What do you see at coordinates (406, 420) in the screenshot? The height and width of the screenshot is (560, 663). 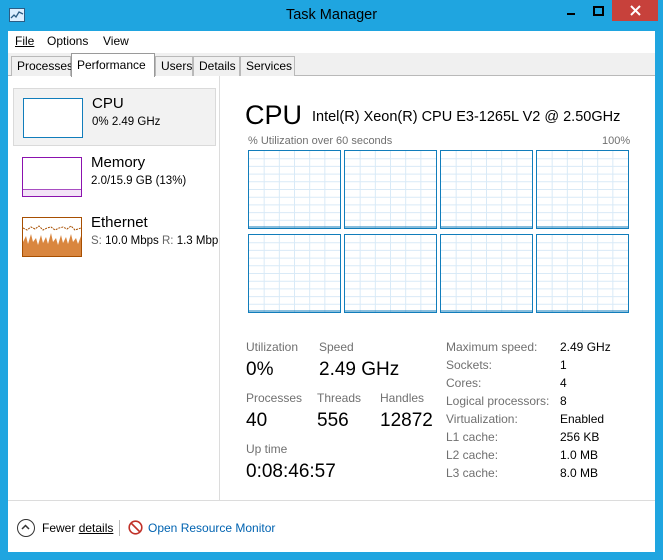 I see `handles-value: 12872` at bounding box center [406, 420].